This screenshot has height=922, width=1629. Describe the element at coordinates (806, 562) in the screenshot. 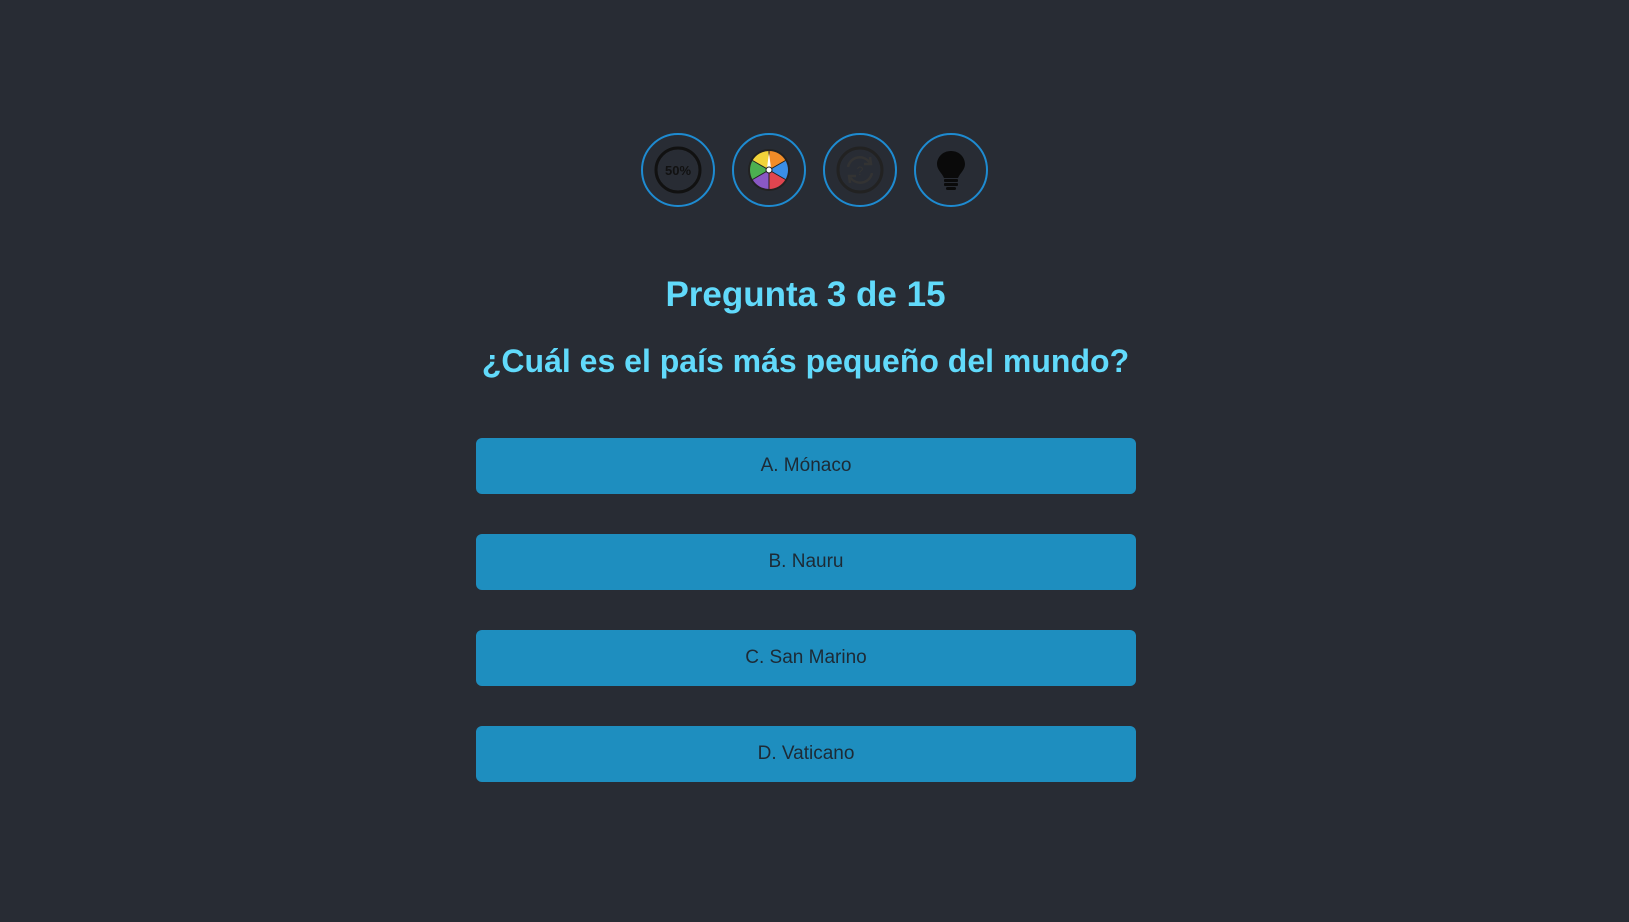

I see `answer-b-button: B. Nauru` at that location.